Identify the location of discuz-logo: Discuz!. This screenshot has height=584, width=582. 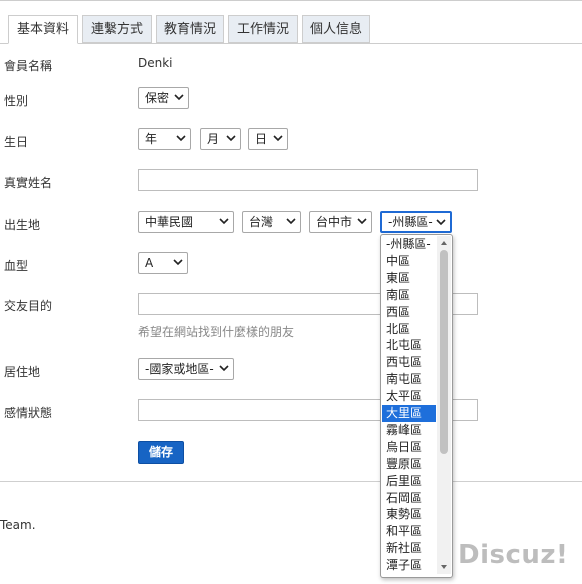
(513, 555).